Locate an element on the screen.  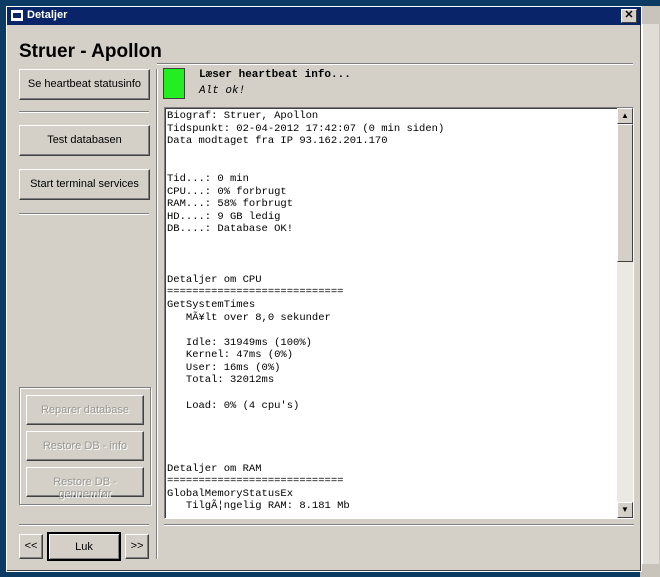
outer-scroll-thumb is located at coordinates (650, 294).